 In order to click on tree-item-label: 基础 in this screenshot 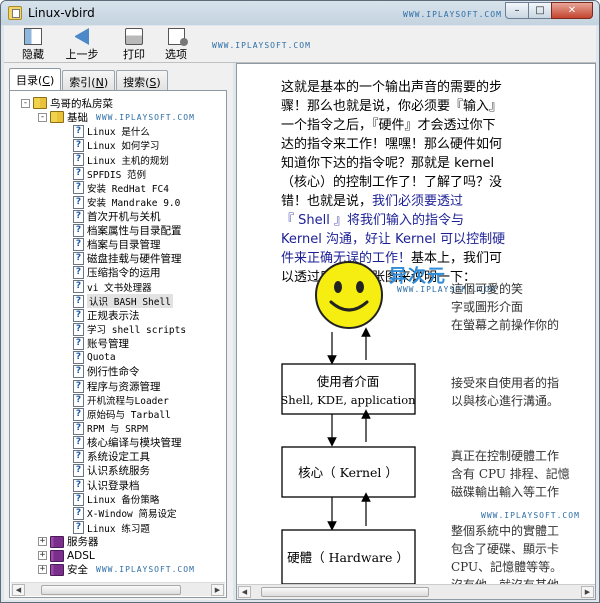, I will do `click(77, 117)`.